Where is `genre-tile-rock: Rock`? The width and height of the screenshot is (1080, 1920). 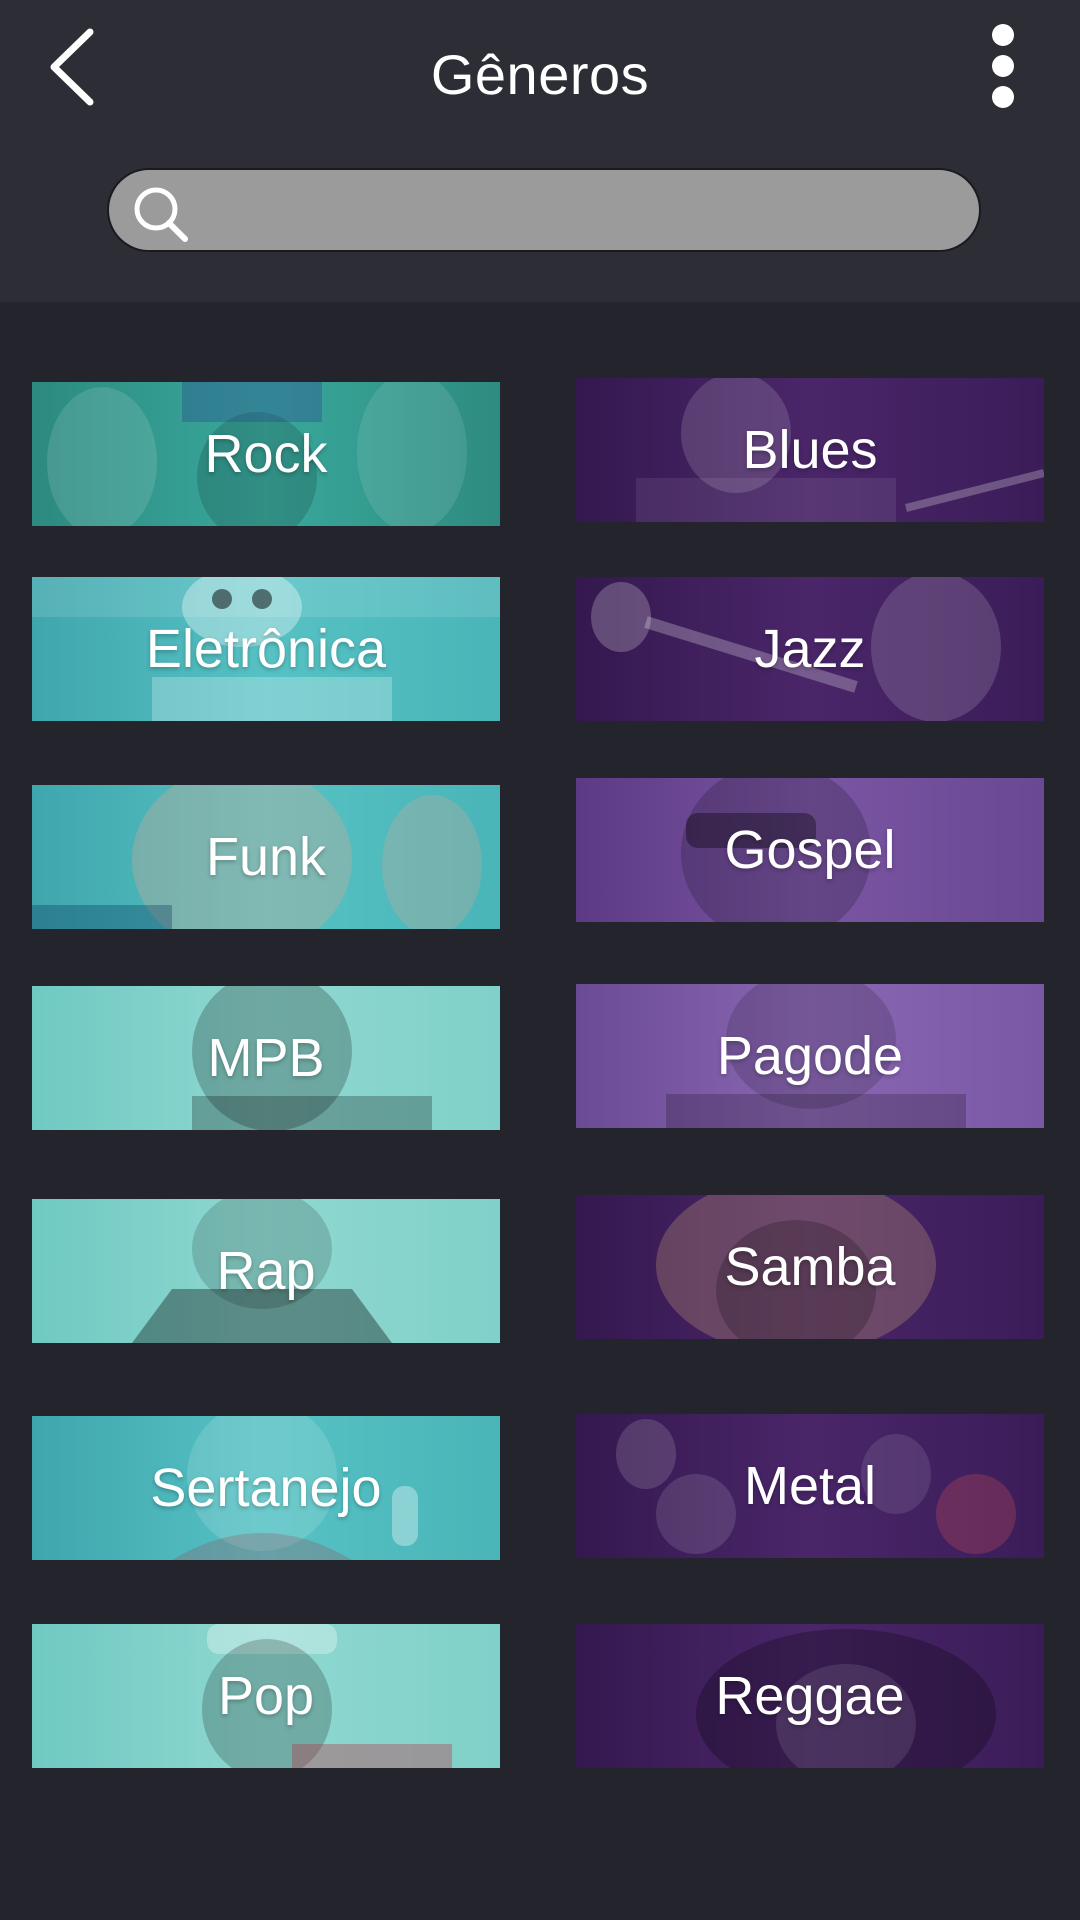 genre-tile-rock: Rock is located at coordinates (266, 454).